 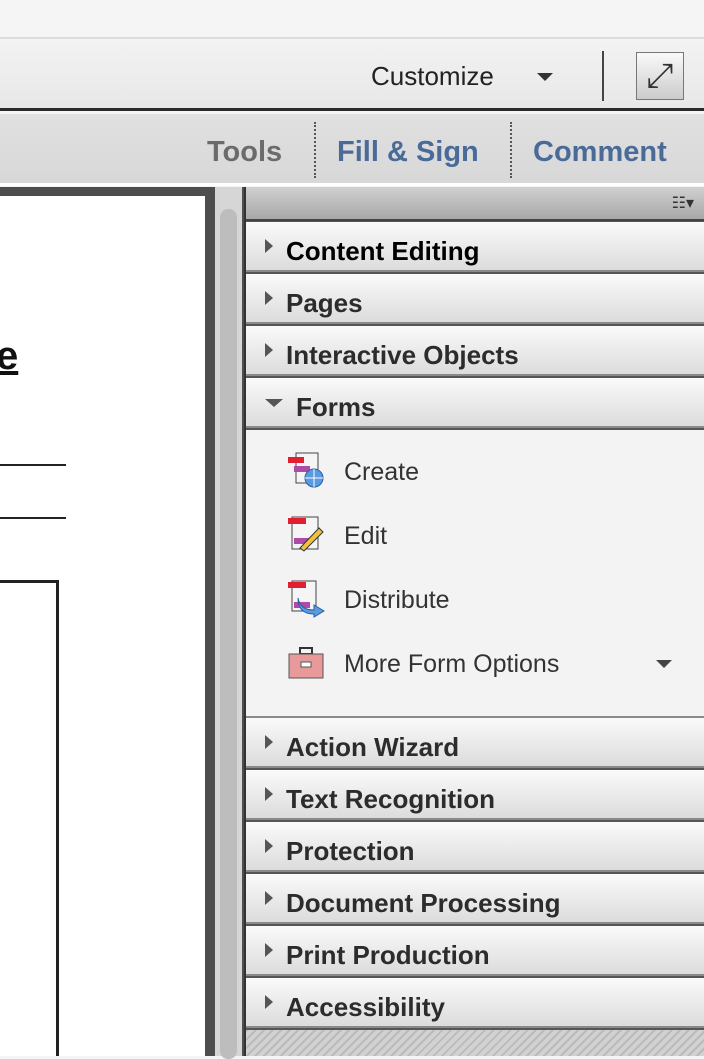 I want to click on section-content-editing: Content Editing, so click(x=475, y=247).